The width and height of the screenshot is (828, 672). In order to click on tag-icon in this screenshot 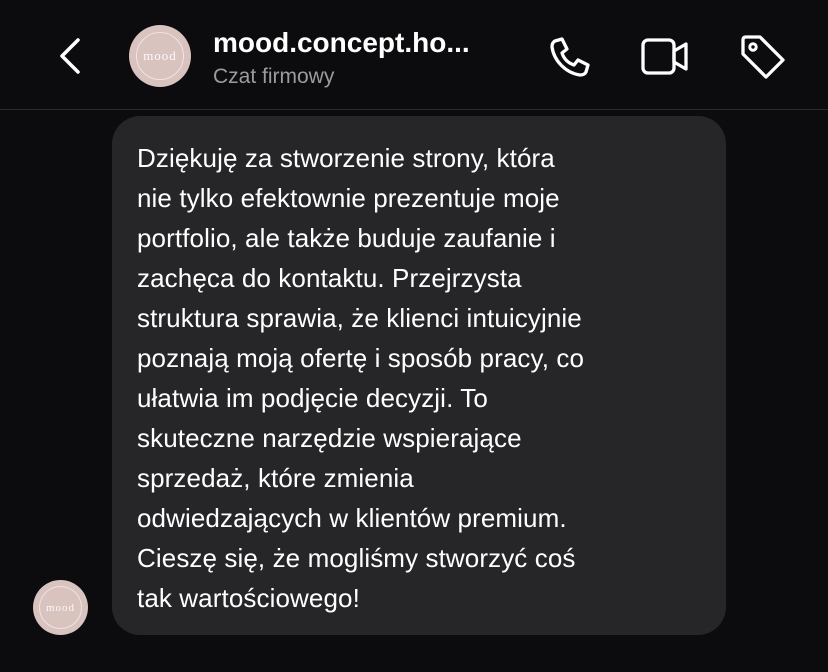, I will do `click(762, 57)`.